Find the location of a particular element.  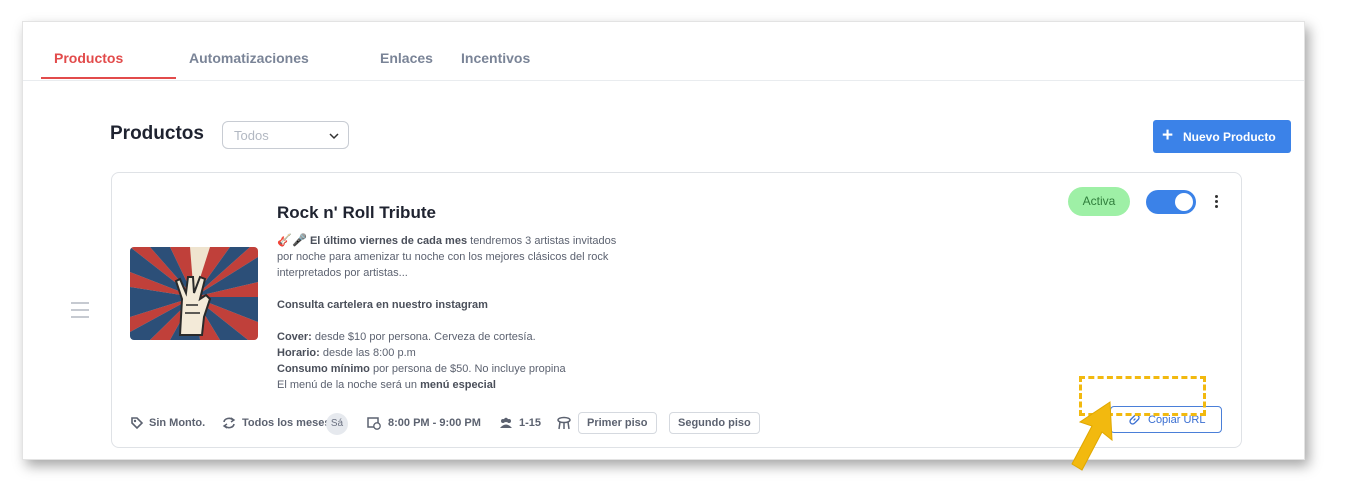

desc-highlight: El último viernes de cada mes is located at coordinates (388, 241).